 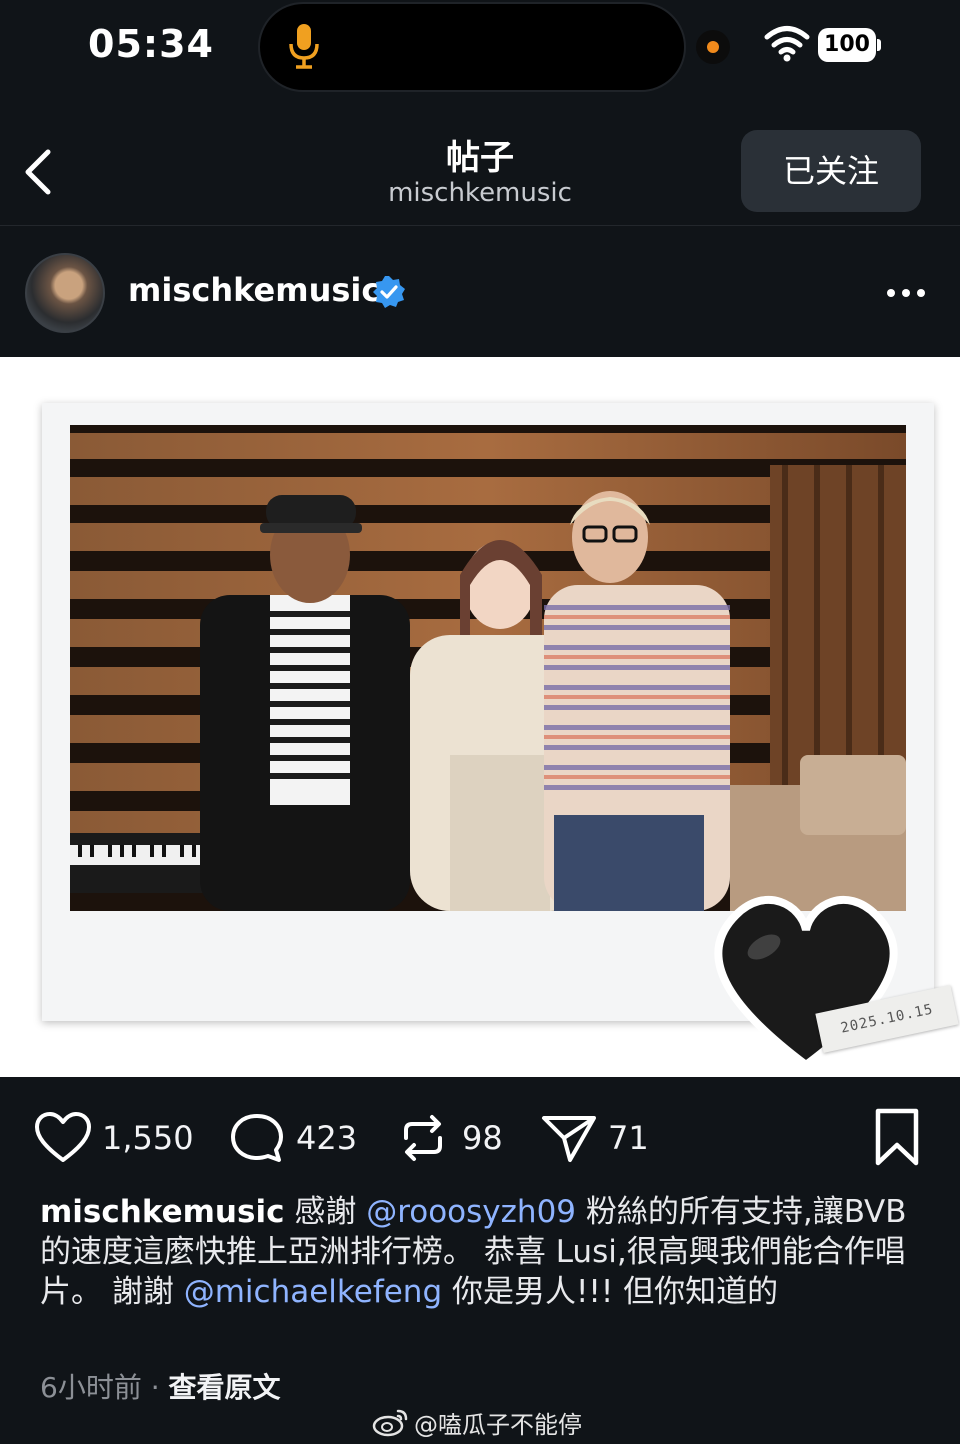 I want to click on post-time: 6小时前, so click(x=91, y=1387).